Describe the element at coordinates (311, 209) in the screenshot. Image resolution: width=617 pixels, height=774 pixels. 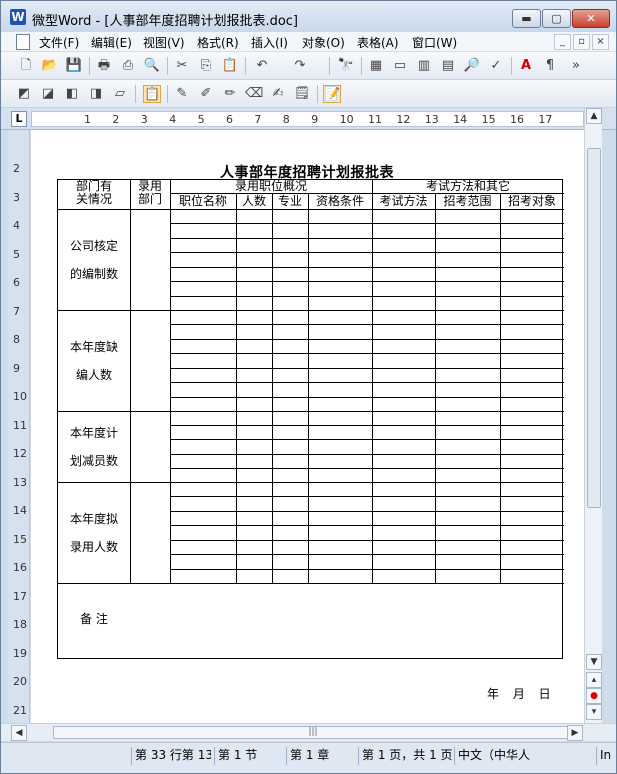
I see `header-bottom-line` at that location.